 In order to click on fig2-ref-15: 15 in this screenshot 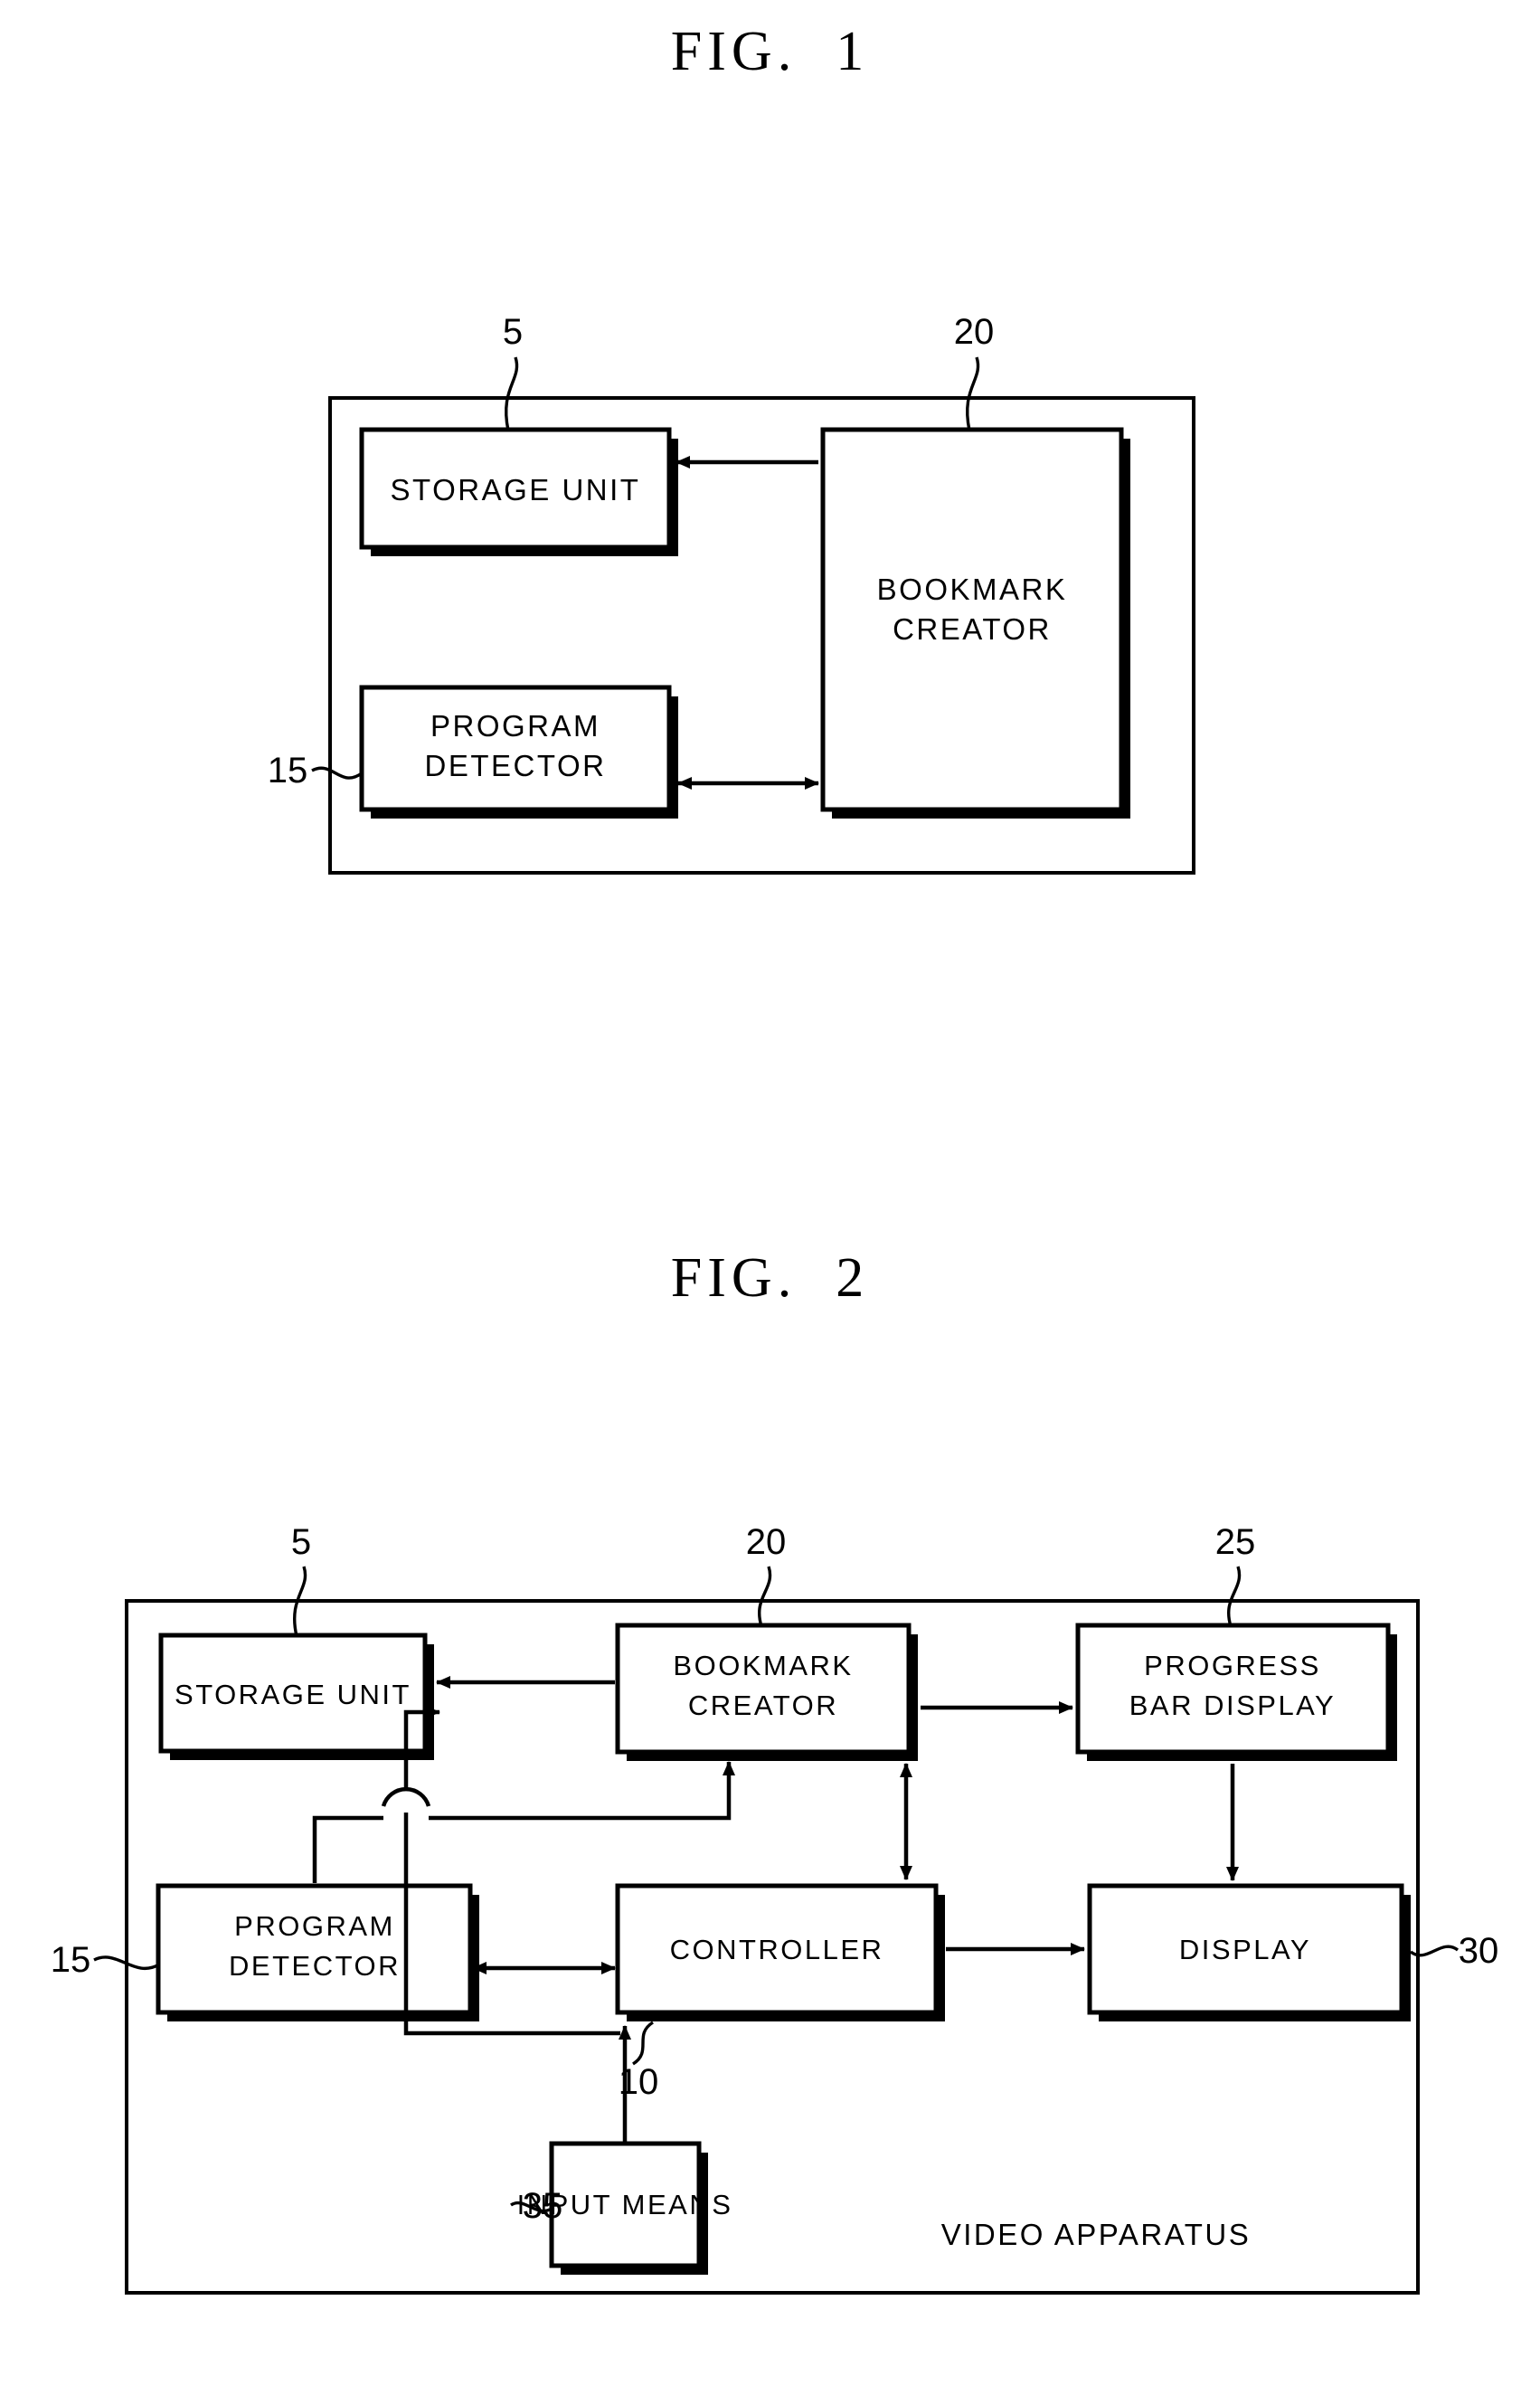, I will do `click(71, 1960)`.